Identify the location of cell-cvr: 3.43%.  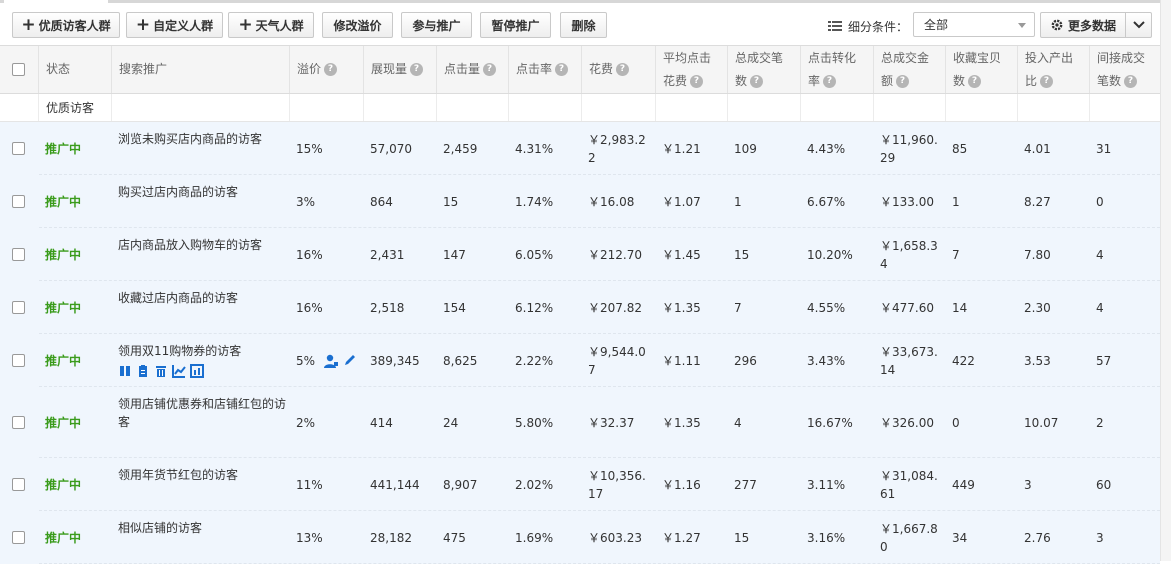
(826, 360).